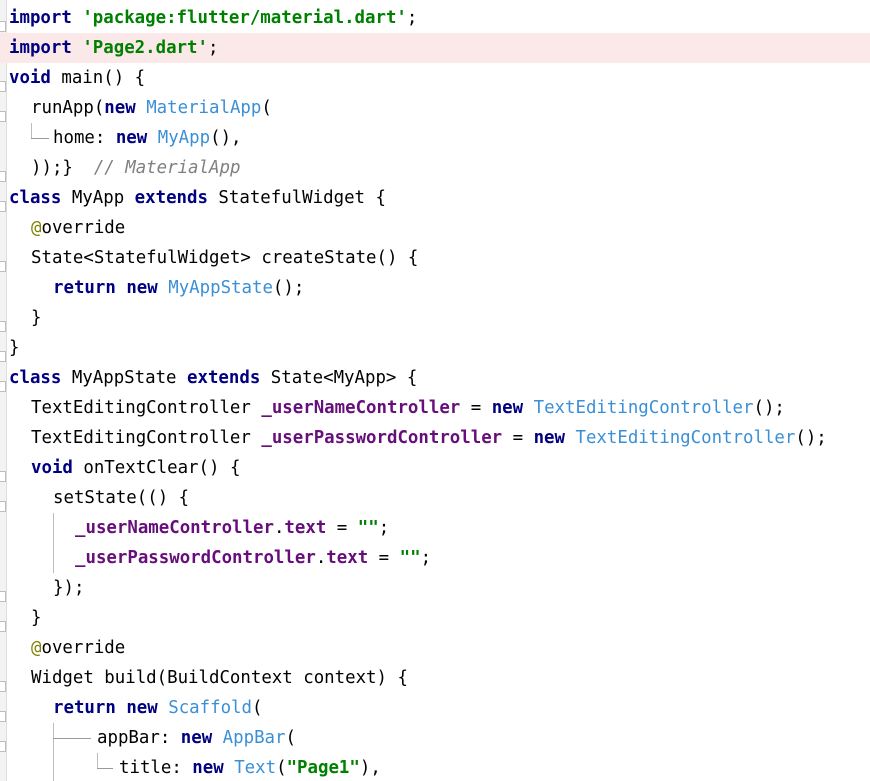 The width and height of the screenshot is (870, 781). What do you see at coordinates (145, 48) in the screenshot?
I see `code-token: 'Page2.dart'` at bounding box center [145, 48].